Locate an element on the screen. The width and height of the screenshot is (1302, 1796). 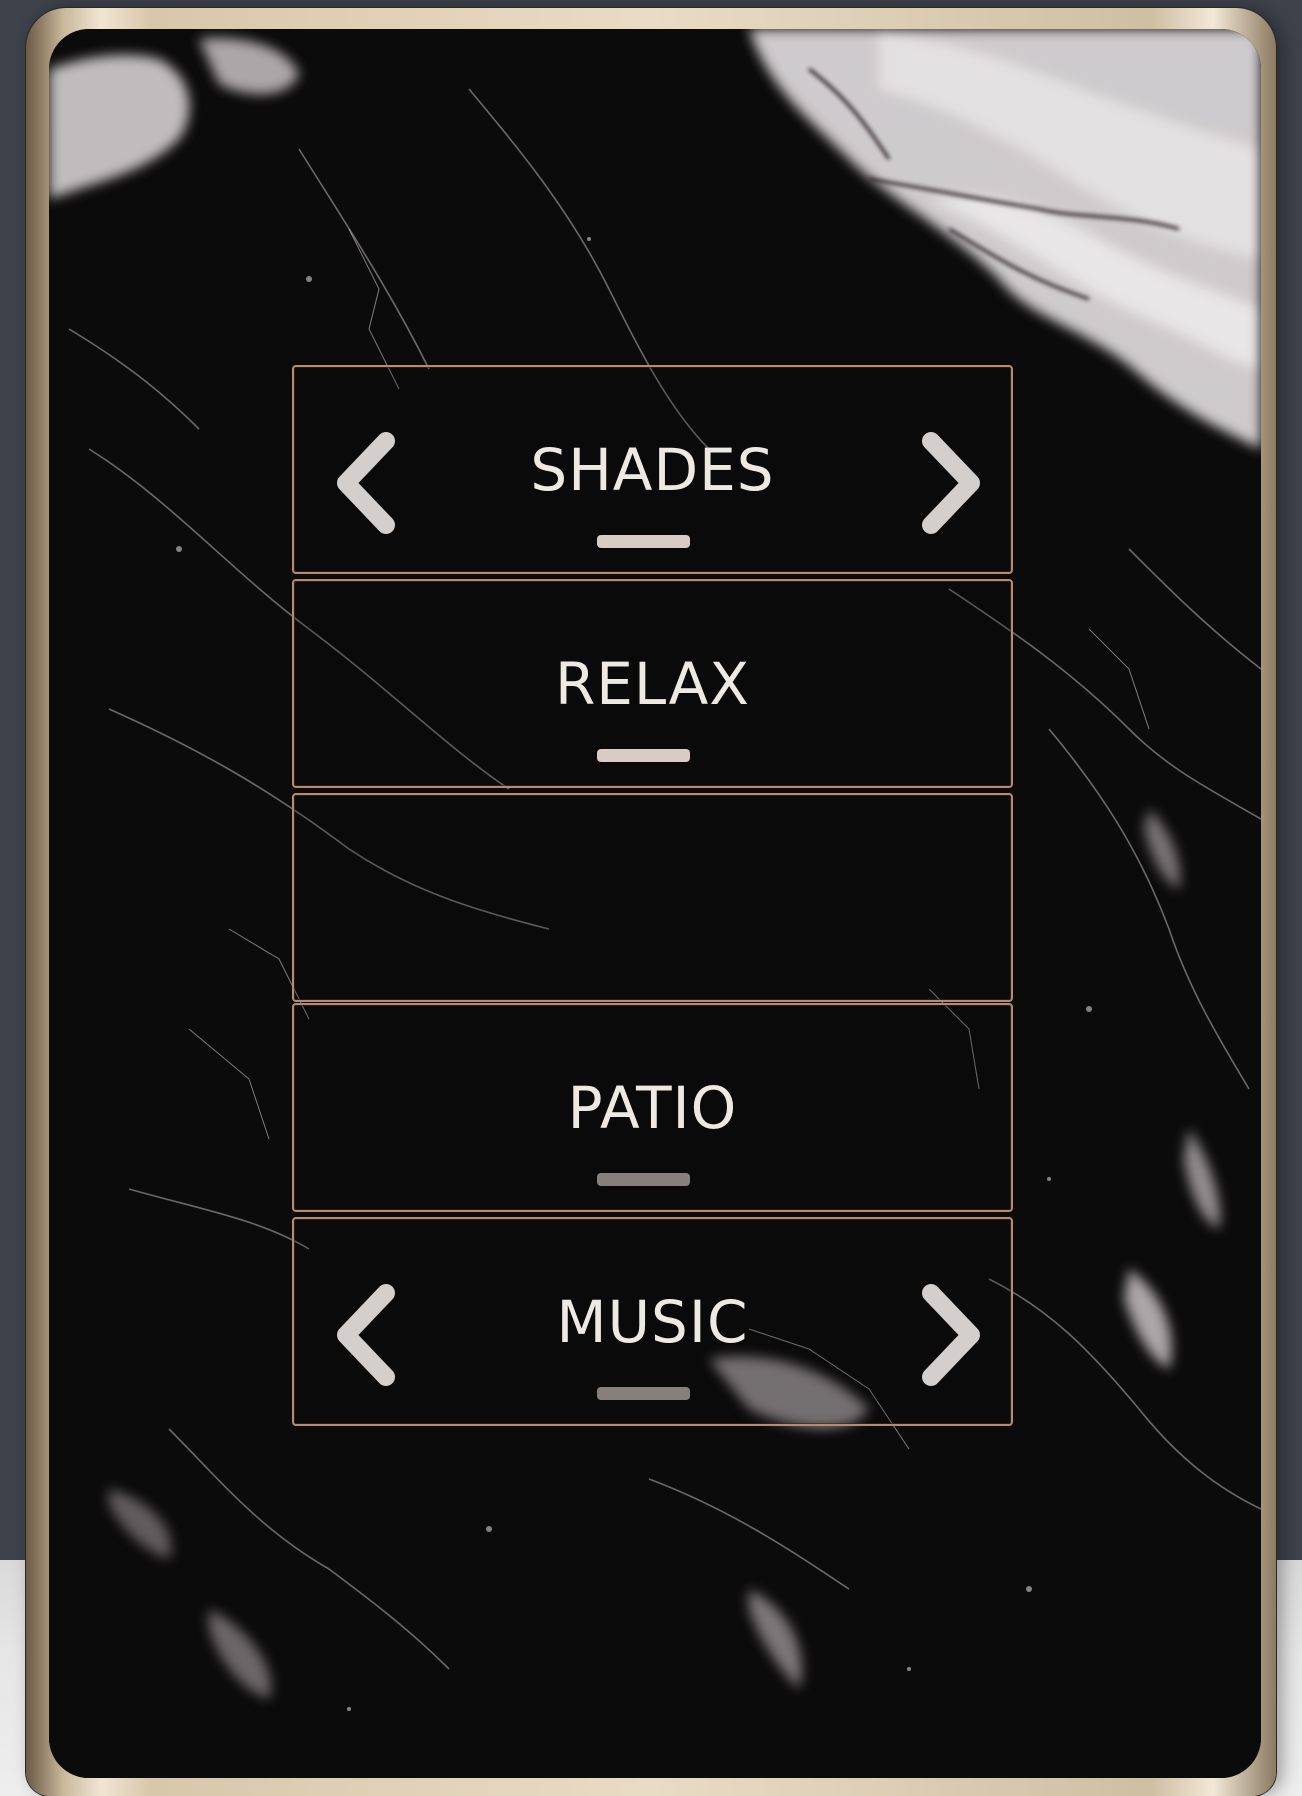
relax-status-indicator is located at coordinates (643, 755).